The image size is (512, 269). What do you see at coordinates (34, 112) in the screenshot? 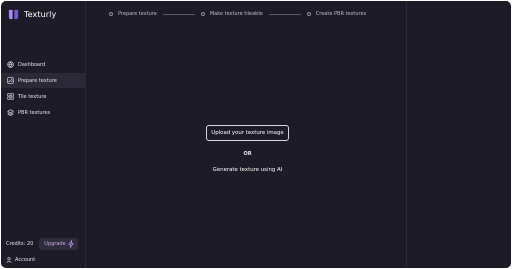
I see `sidebar-item-label: PBR textures` at bounding box center [34, 112].